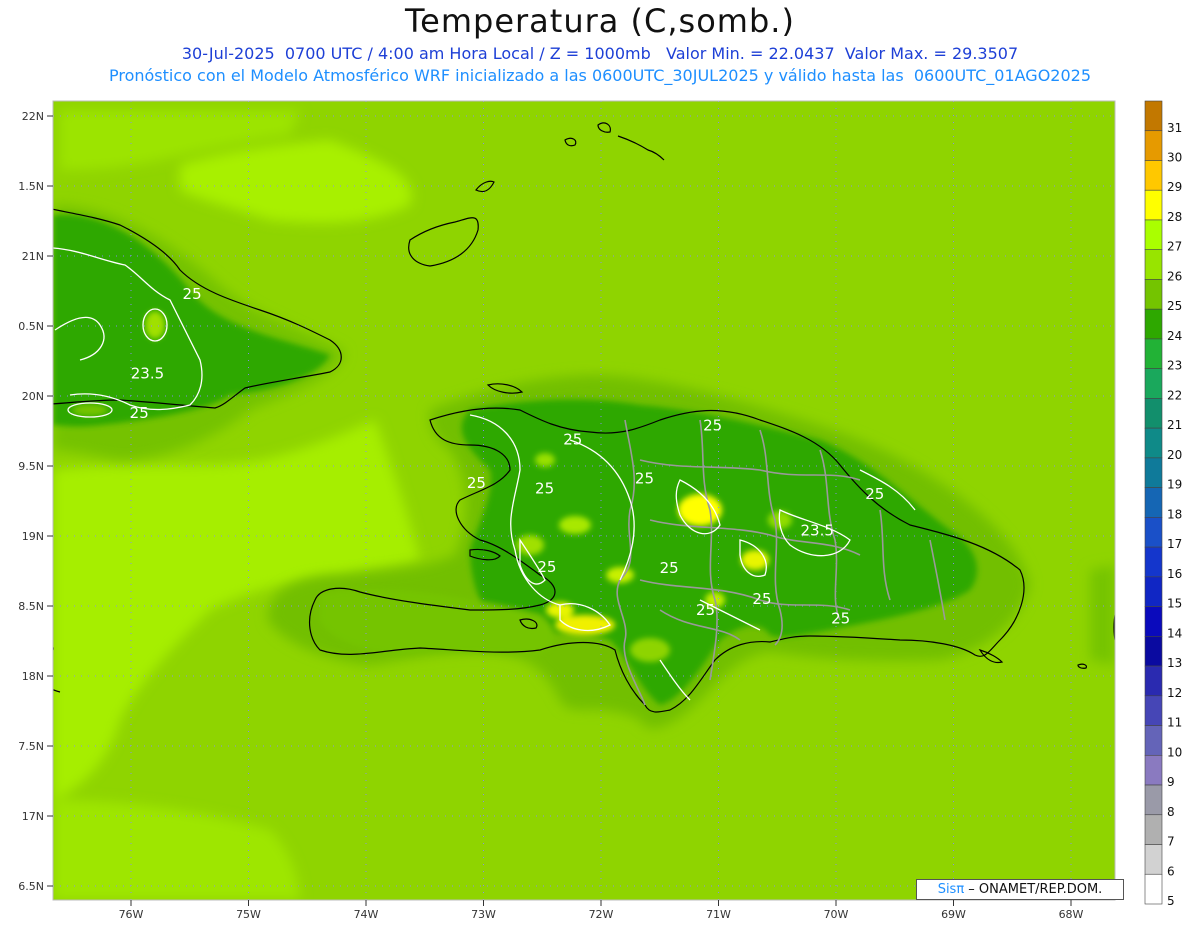 The width and height of the screenshot is (1200, 927). Describe the element at coordinates (1171, 782) in the screenshot. I see `colorbar-label: 9` at that location.